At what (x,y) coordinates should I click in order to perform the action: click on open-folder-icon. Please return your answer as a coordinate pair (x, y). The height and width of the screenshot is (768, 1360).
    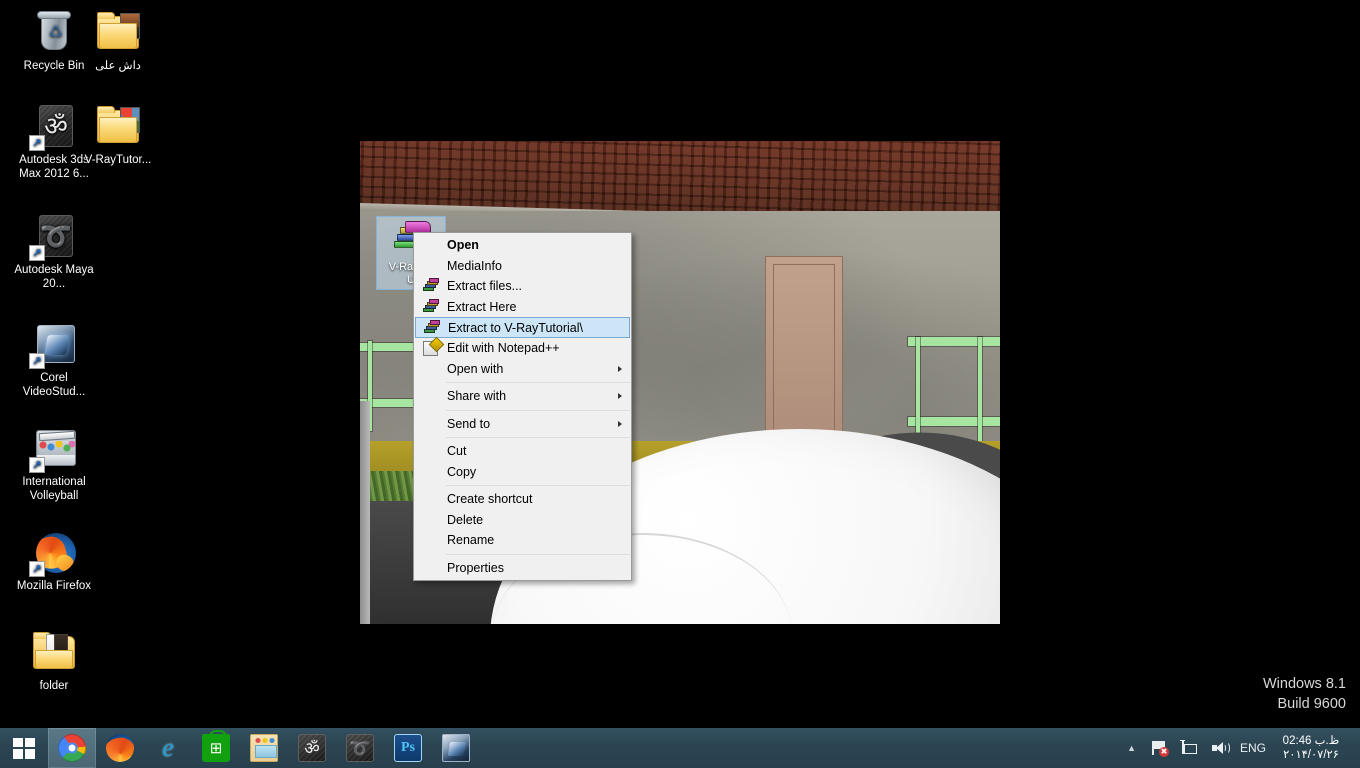
    Looking at the image, I should click on (54, 652).